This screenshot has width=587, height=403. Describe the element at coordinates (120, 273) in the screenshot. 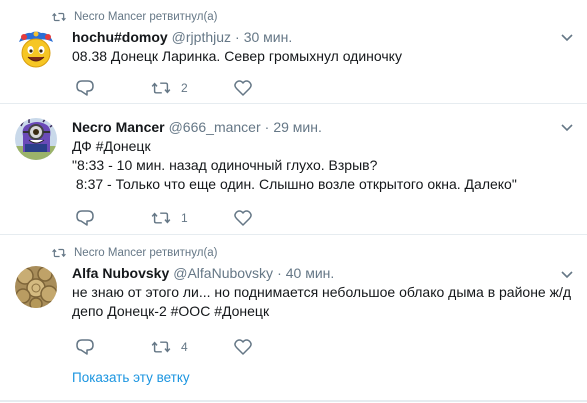

I see `display-name: Alfa Nubovsky` at that location.